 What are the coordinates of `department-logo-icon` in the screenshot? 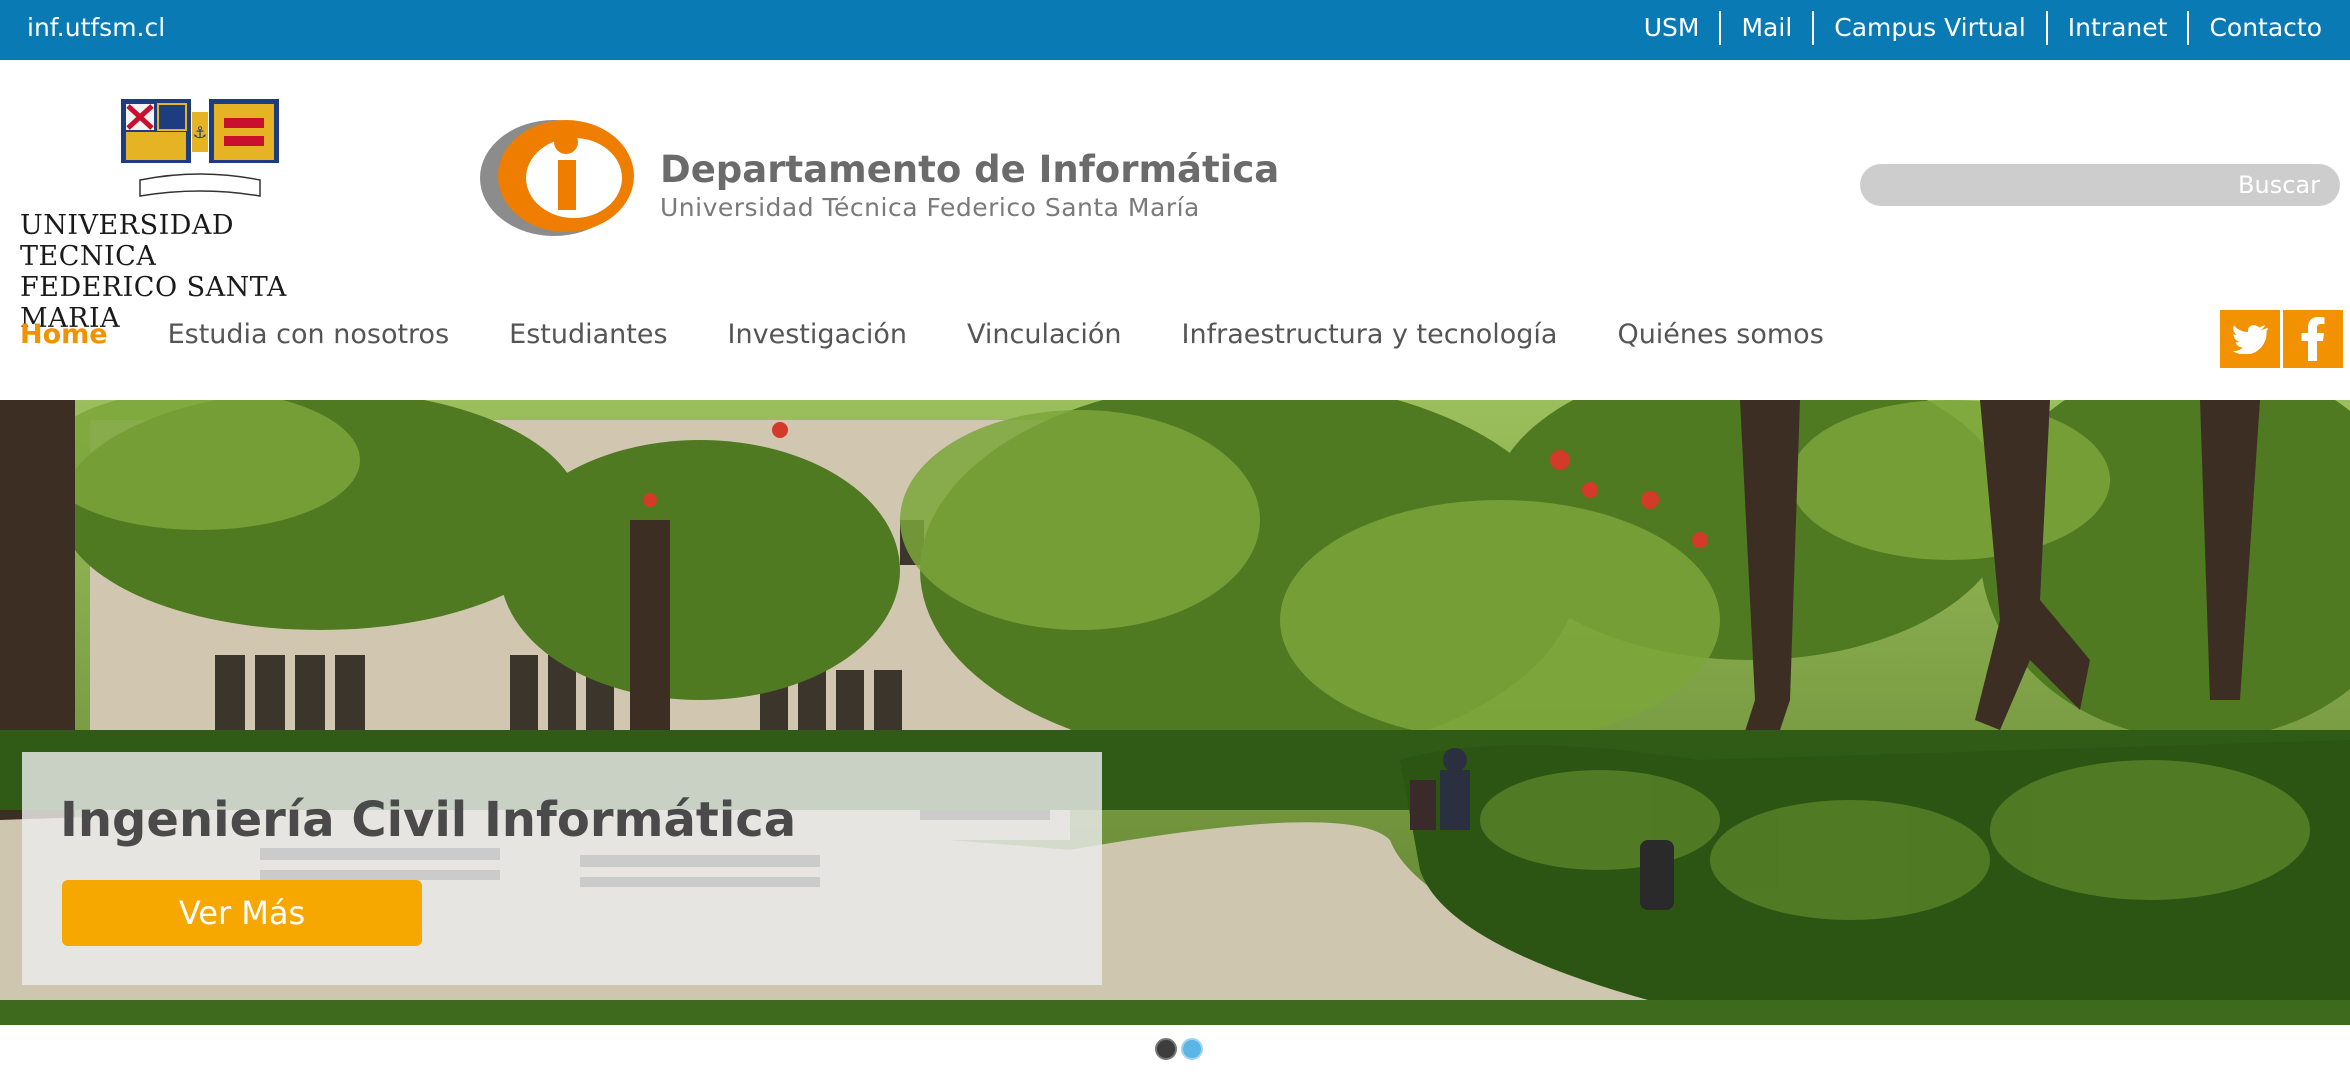 It's located at (557, 178).